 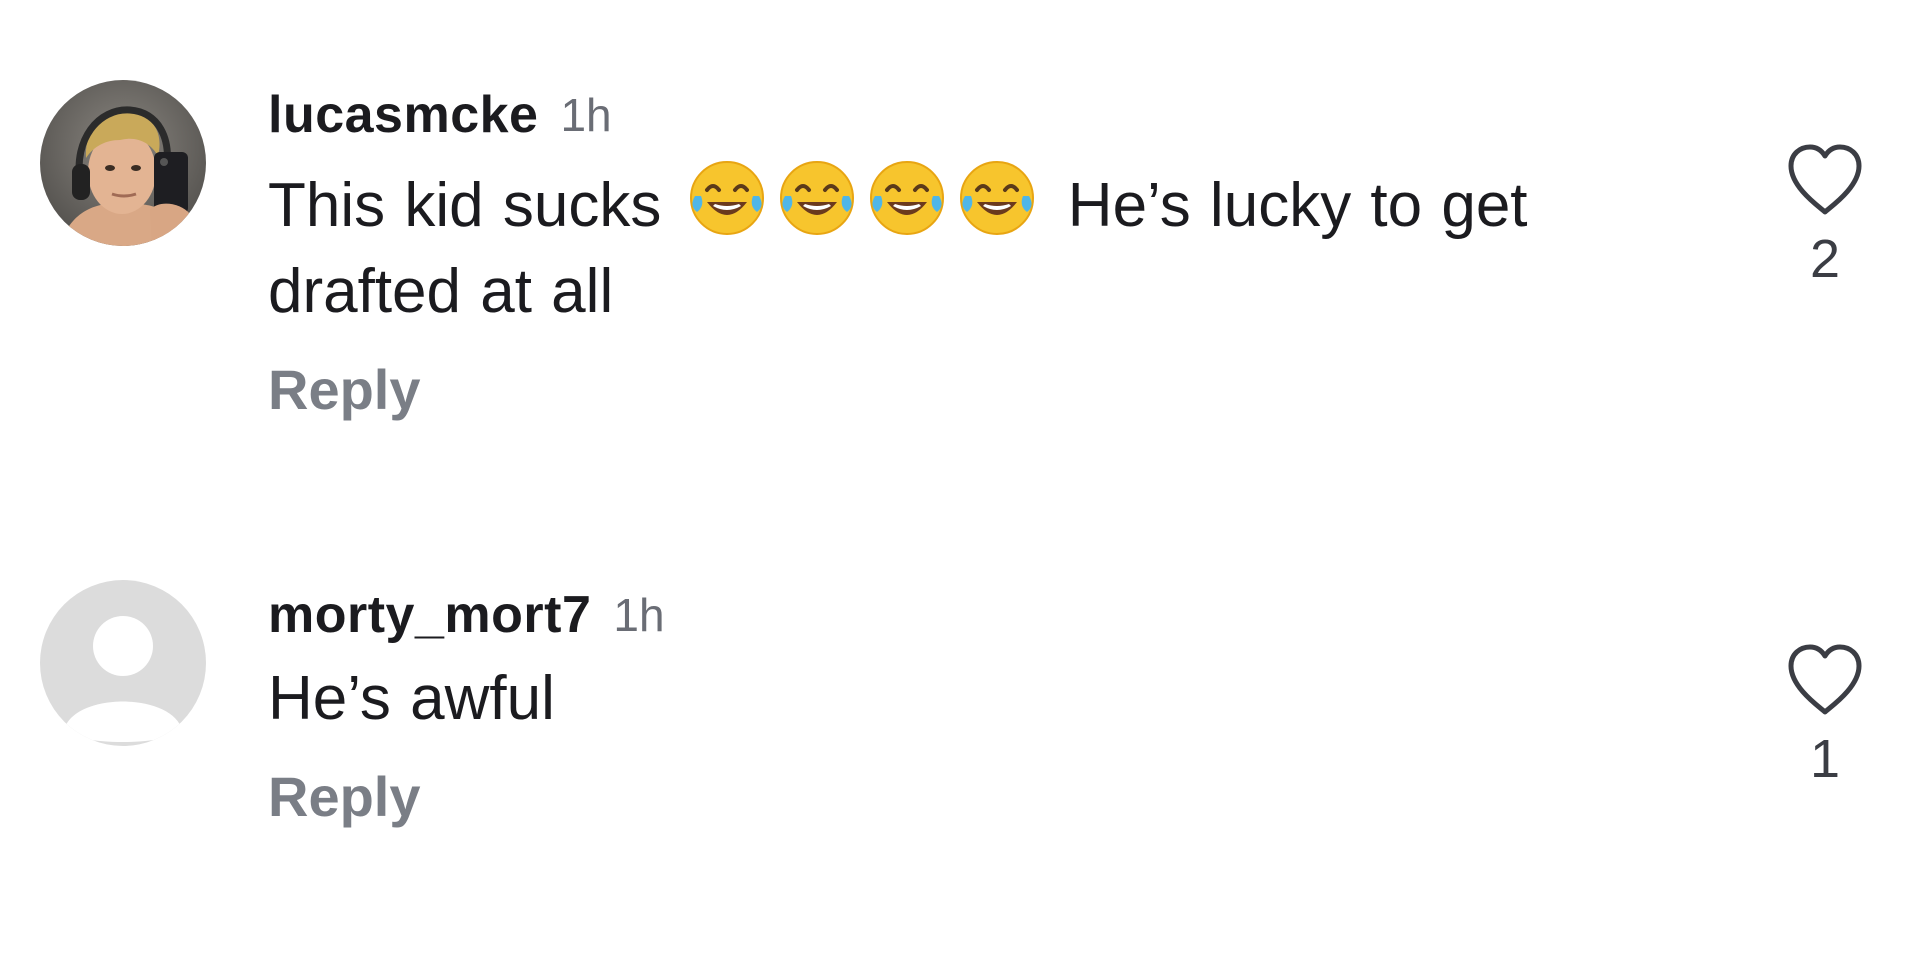 What do you see at coordinates (465, 205) in the screenshot?
I see `comment-text-before: This kid sucks` at bounding box center [465, 205].